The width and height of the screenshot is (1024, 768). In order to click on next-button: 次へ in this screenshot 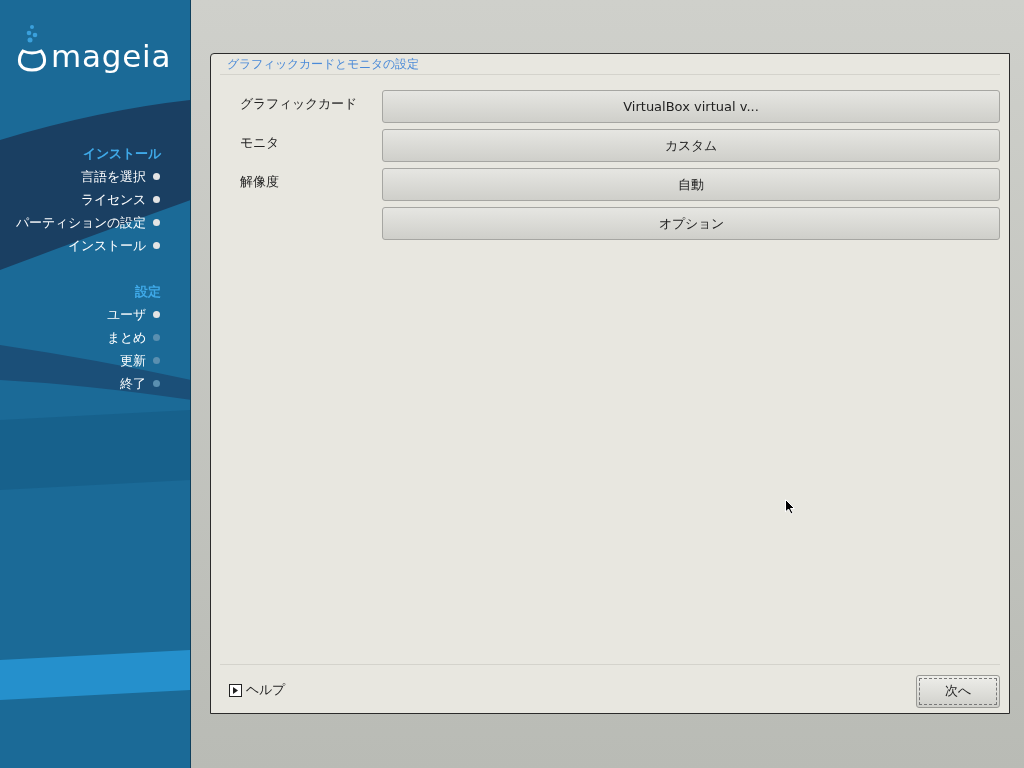, I will do `click(958, 691)`.